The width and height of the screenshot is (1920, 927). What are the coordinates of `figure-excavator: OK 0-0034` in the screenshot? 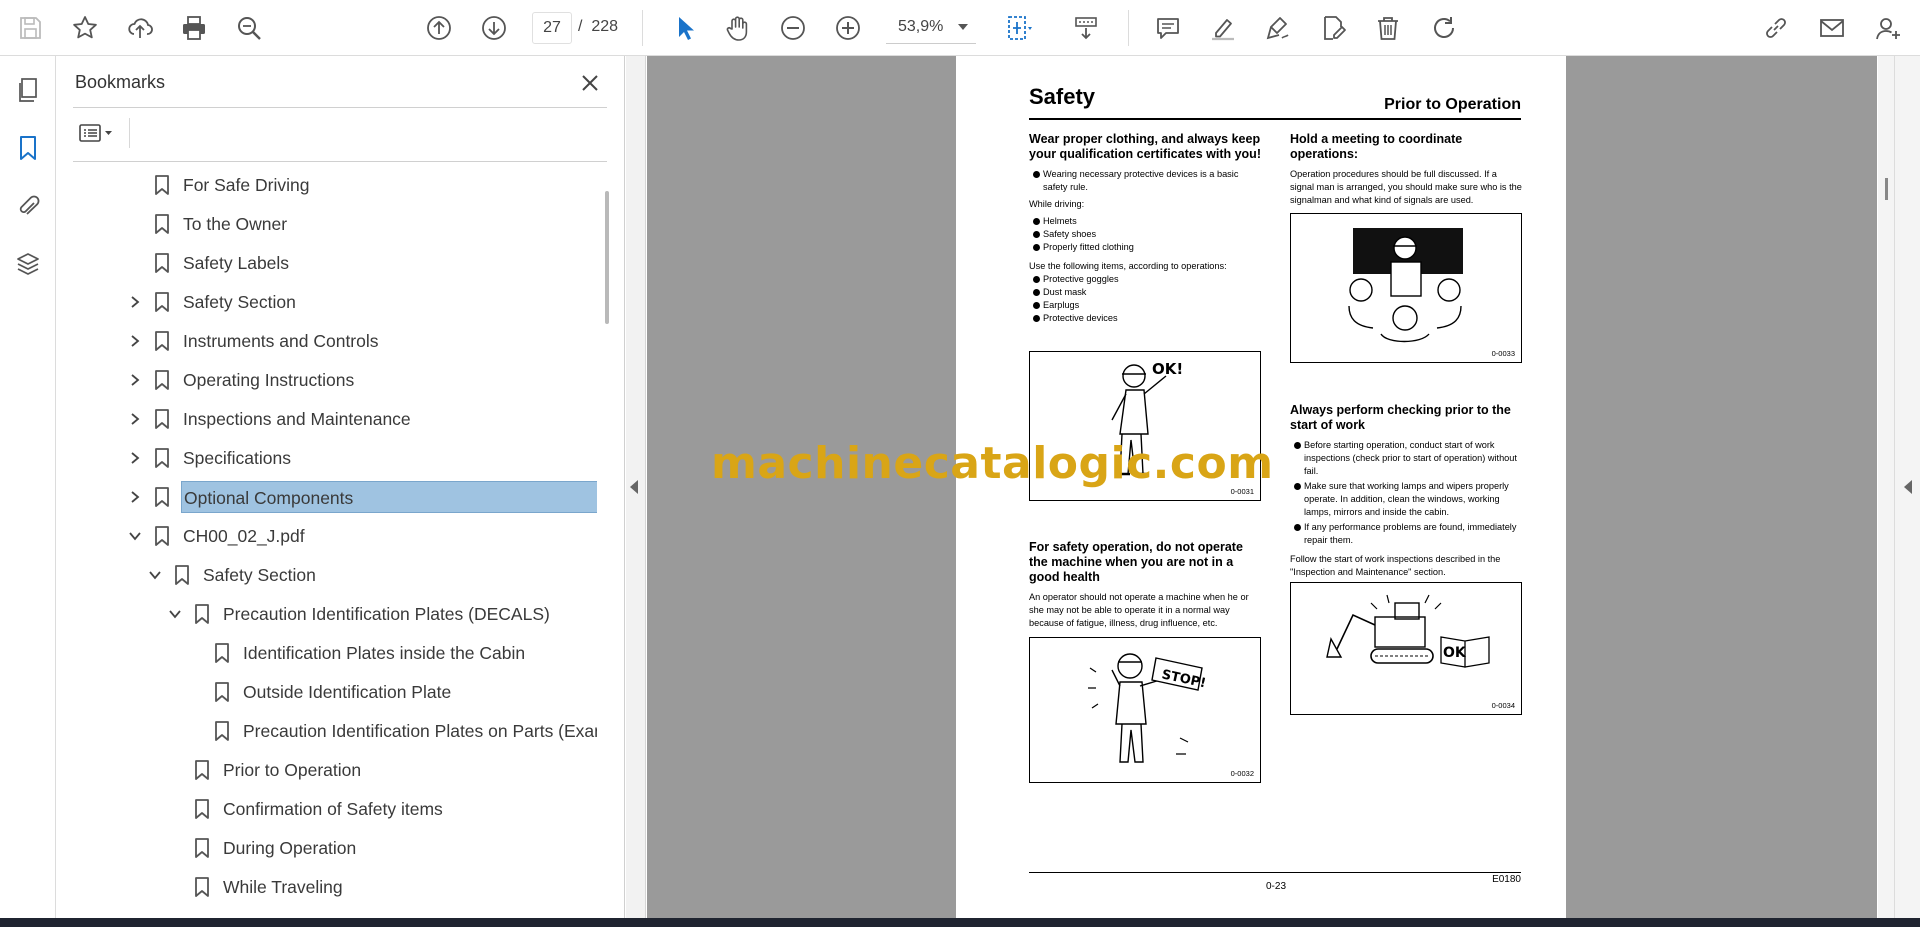 It's located at (1406, 648).